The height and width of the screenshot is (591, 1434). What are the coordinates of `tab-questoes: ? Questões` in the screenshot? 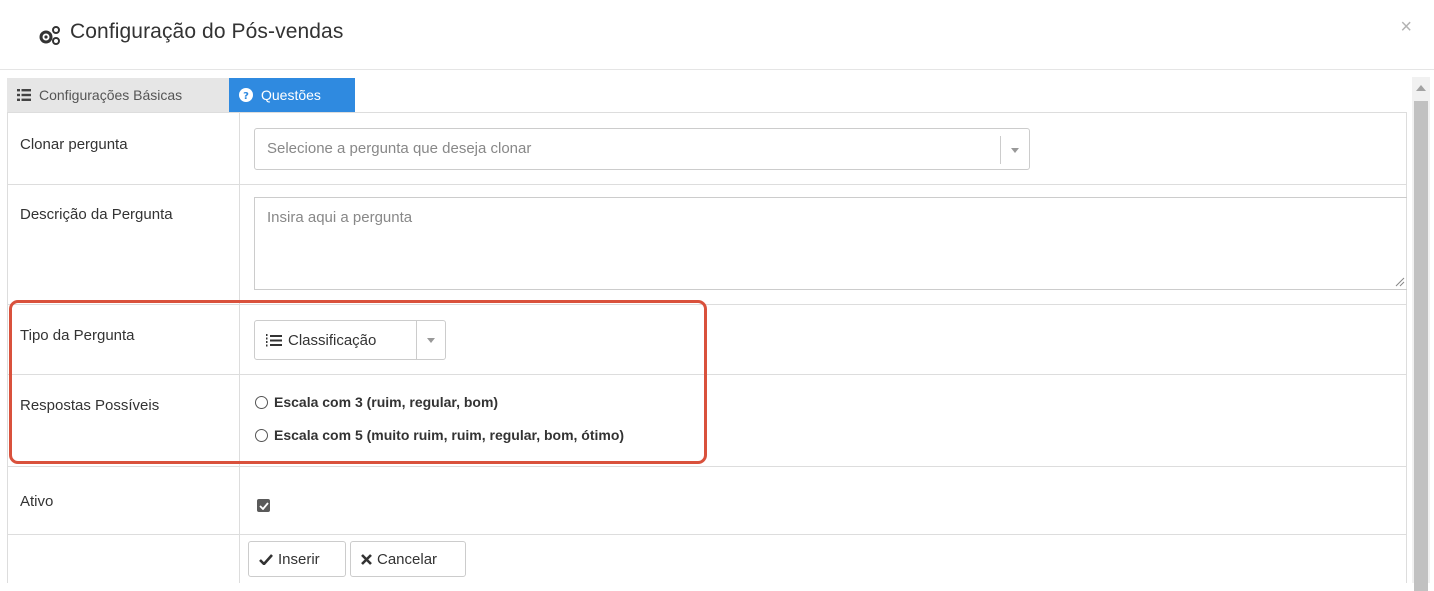 It's located at (292, 95).